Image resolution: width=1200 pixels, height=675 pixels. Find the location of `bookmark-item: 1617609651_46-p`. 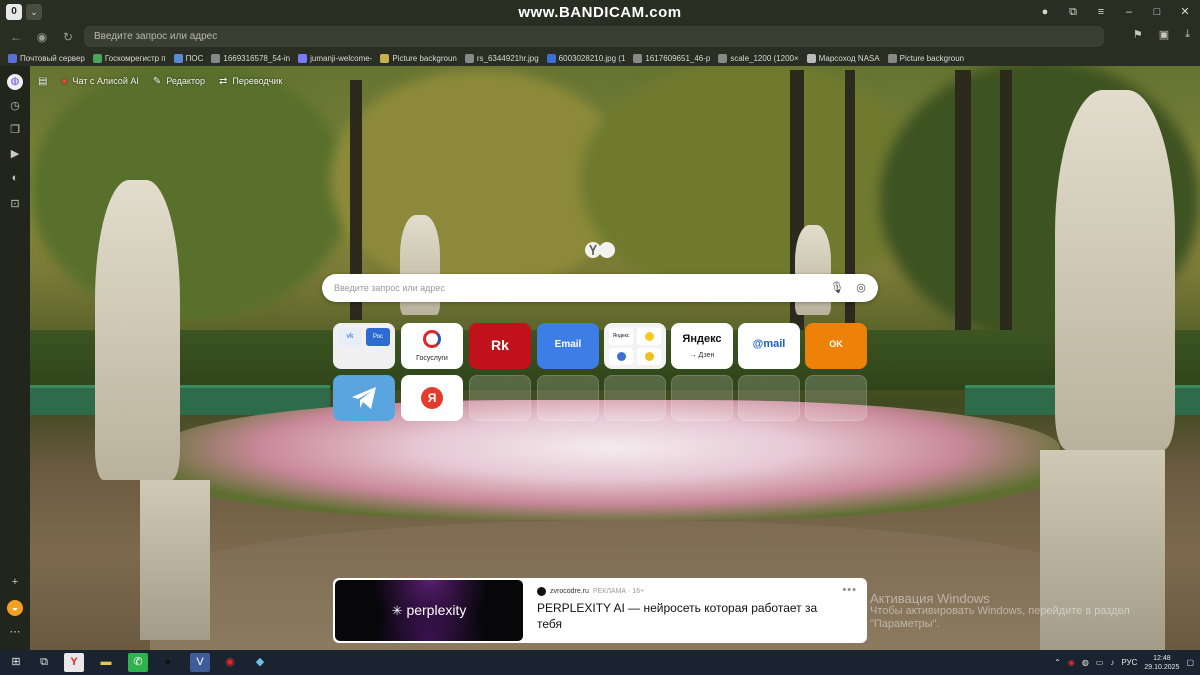

bookmark-item: 1617609651_46-p is located at coordinates (671, 58).